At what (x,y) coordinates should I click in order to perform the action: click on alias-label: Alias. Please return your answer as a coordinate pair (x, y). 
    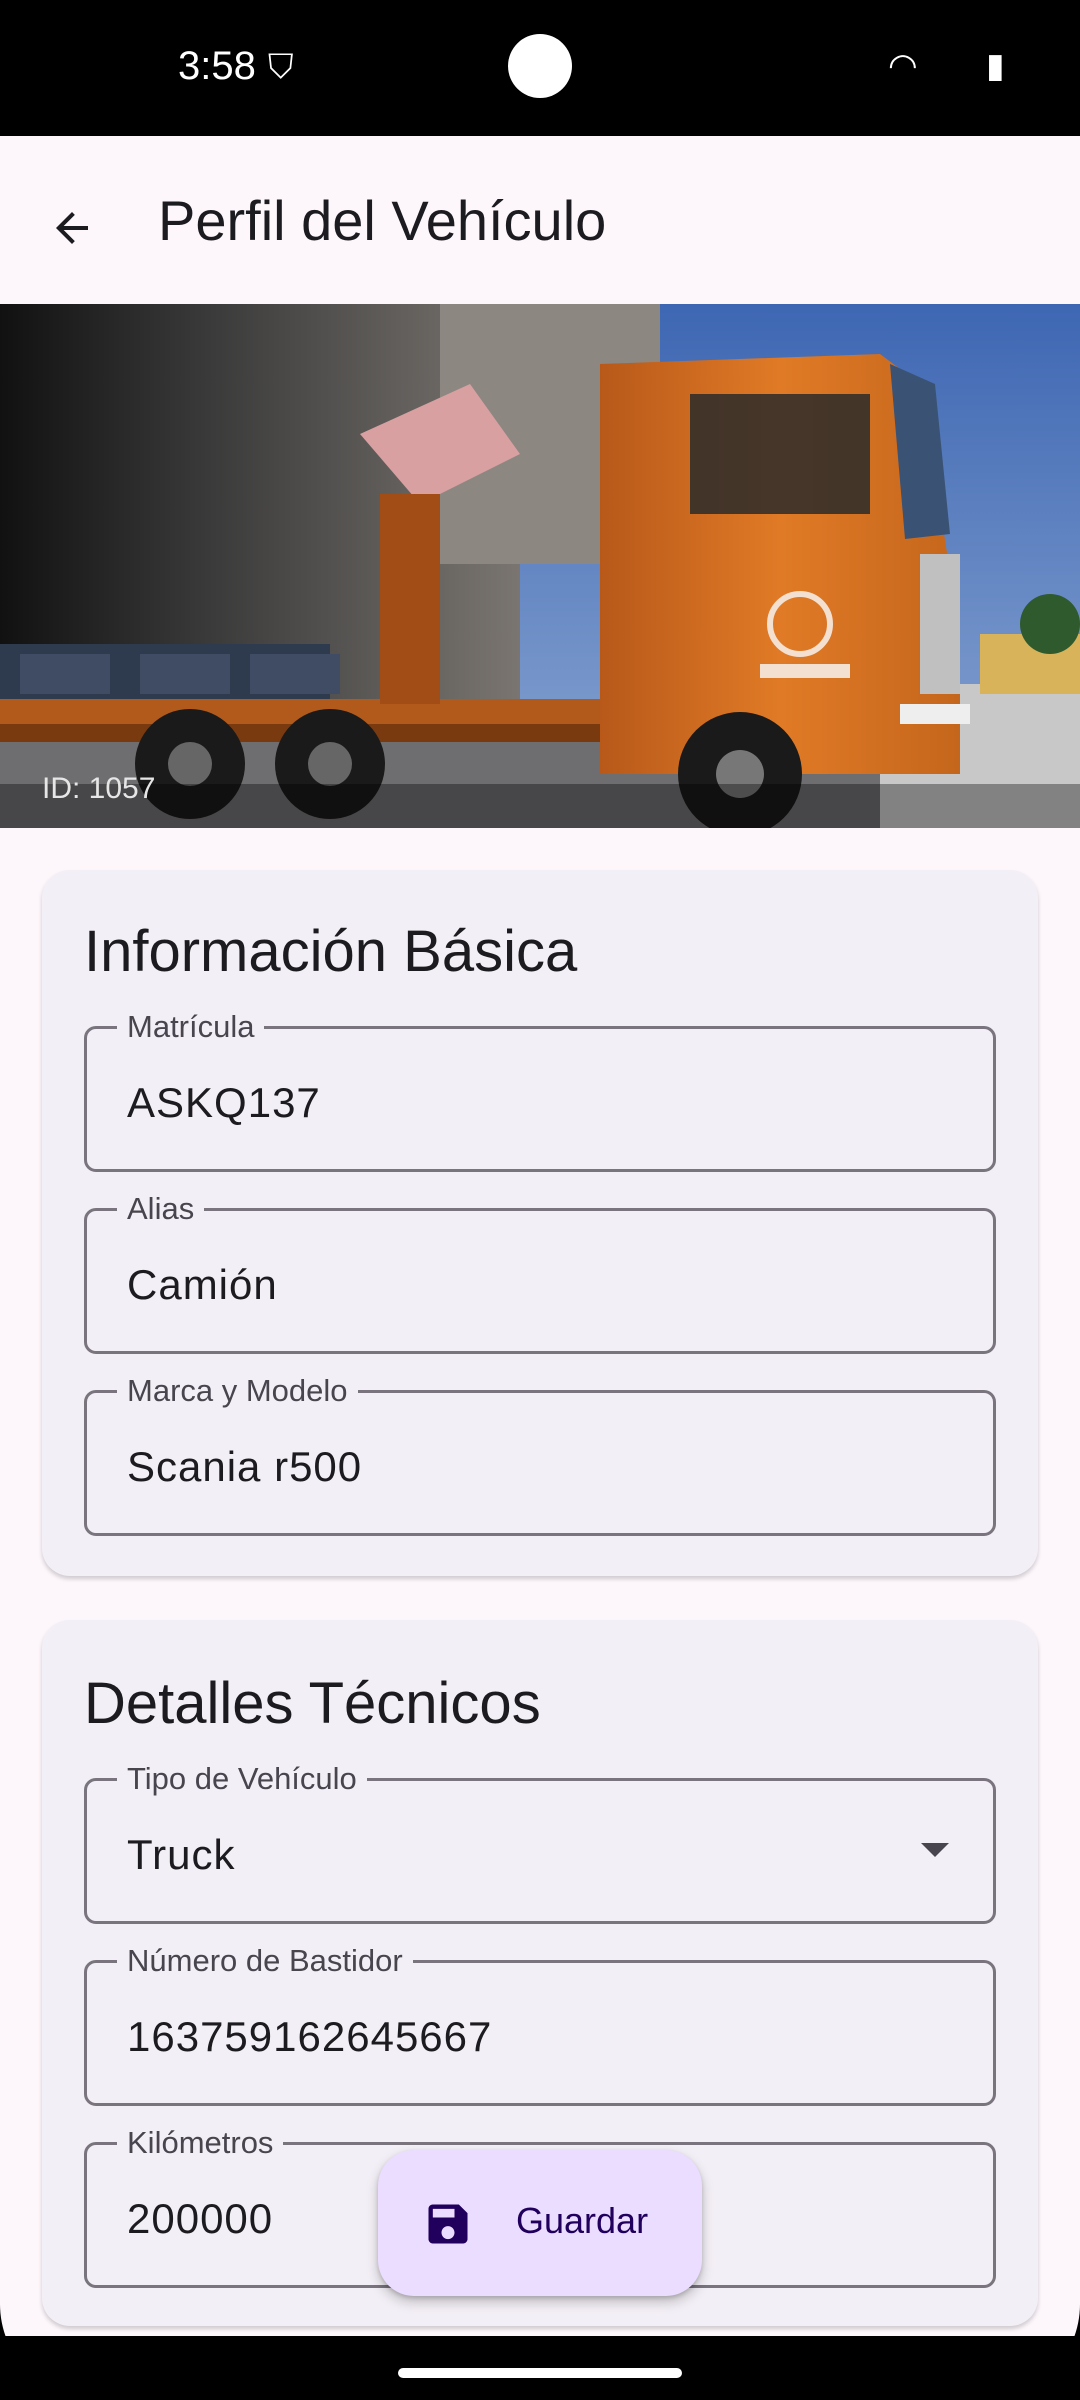
    Looking at the image, I should click on (161, 1209).